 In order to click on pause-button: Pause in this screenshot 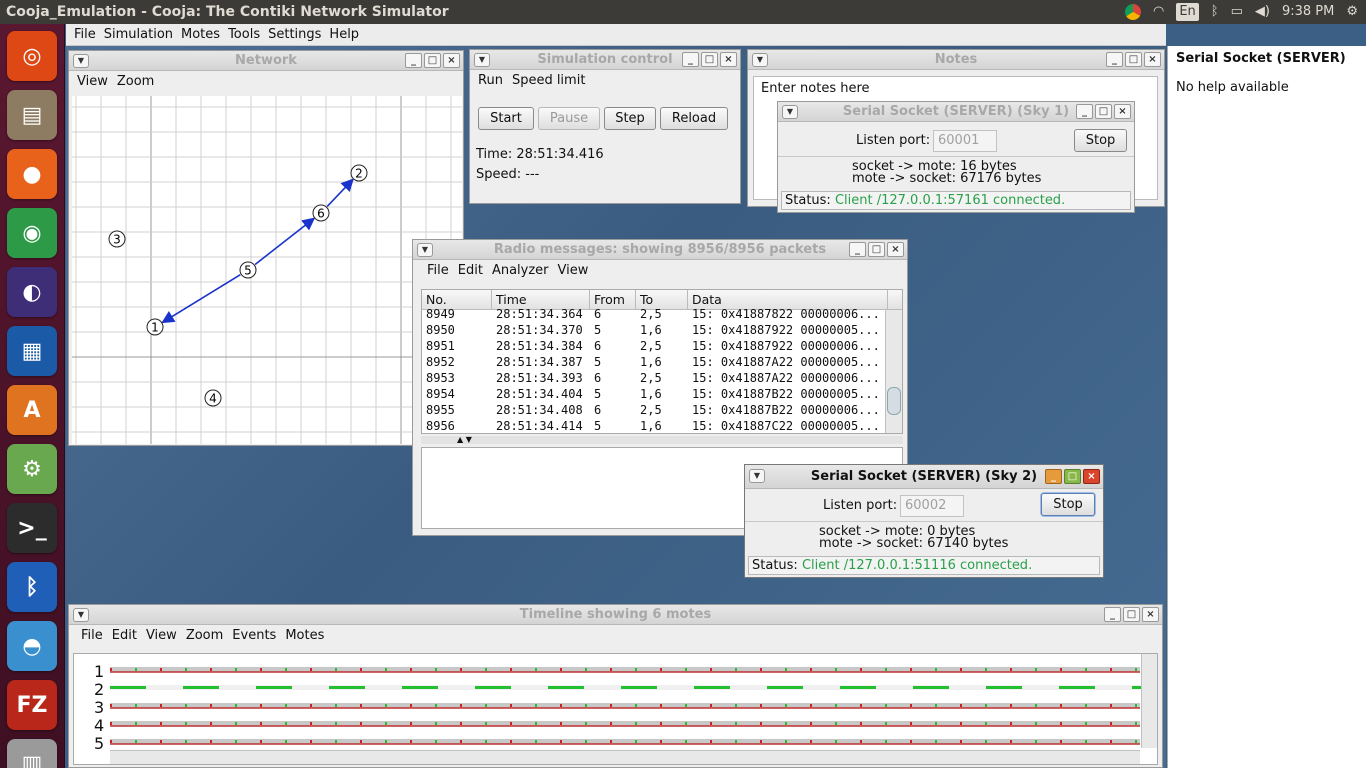, I will do `click(569, 118)`.